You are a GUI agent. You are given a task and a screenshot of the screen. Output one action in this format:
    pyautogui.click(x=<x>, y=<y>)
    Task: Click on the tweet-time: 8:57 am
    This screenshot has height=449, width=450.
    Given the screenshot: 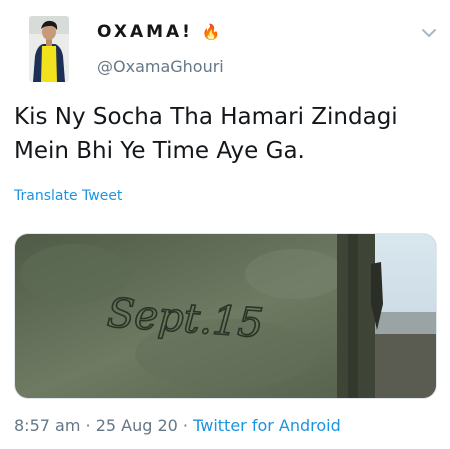 What is the action you would take?
    pyautogui.click(x=47, y=425)
    